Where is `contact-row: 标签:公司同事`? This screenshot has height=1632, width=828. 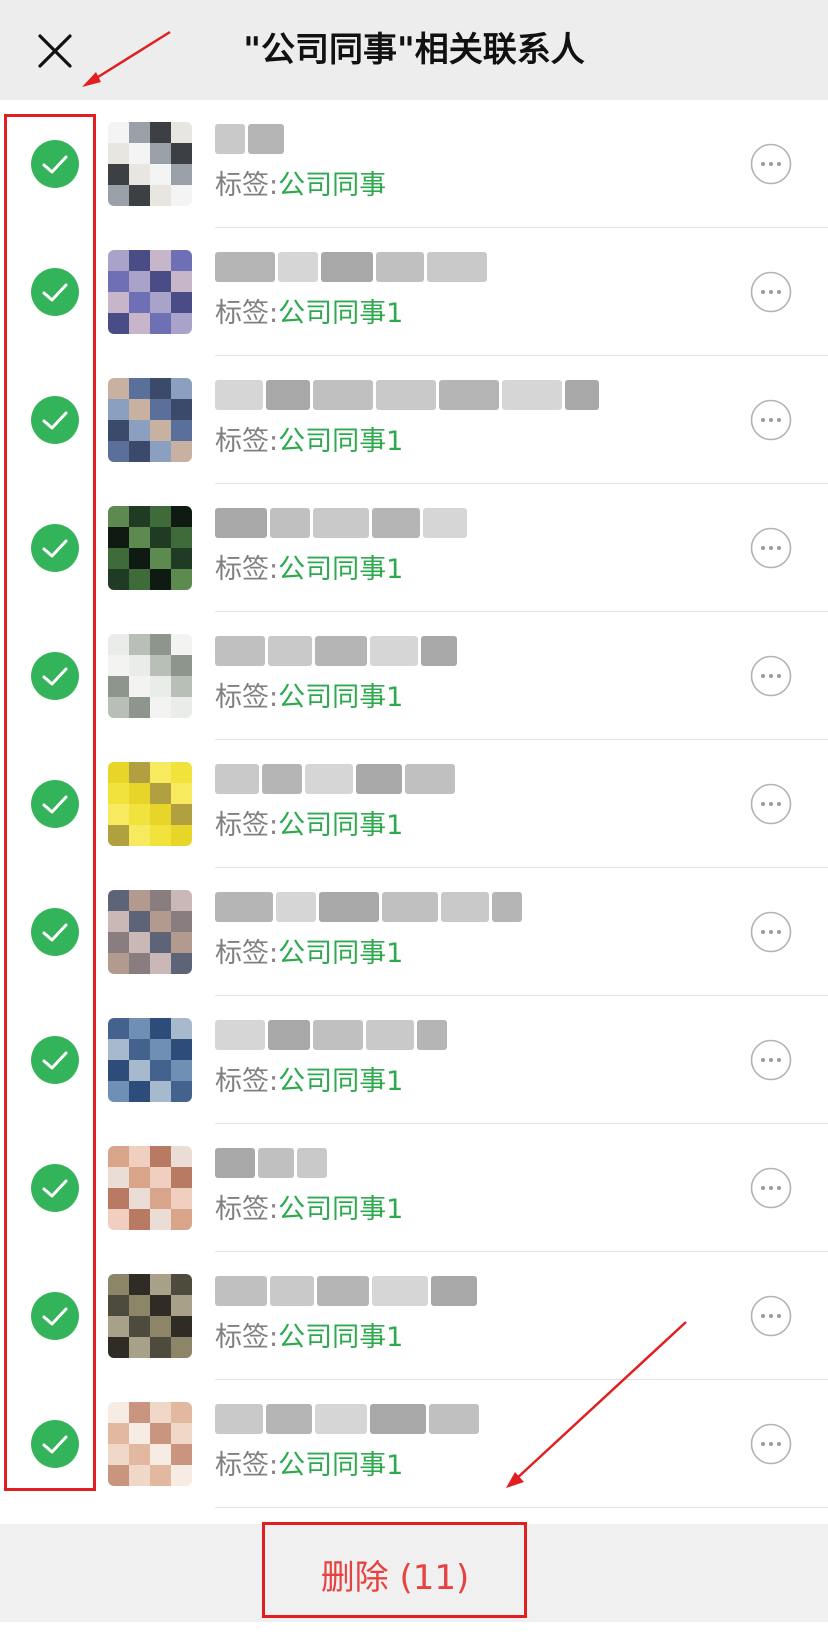 contact-row: 标签:公司同事 is located at coordinates (414, 164).